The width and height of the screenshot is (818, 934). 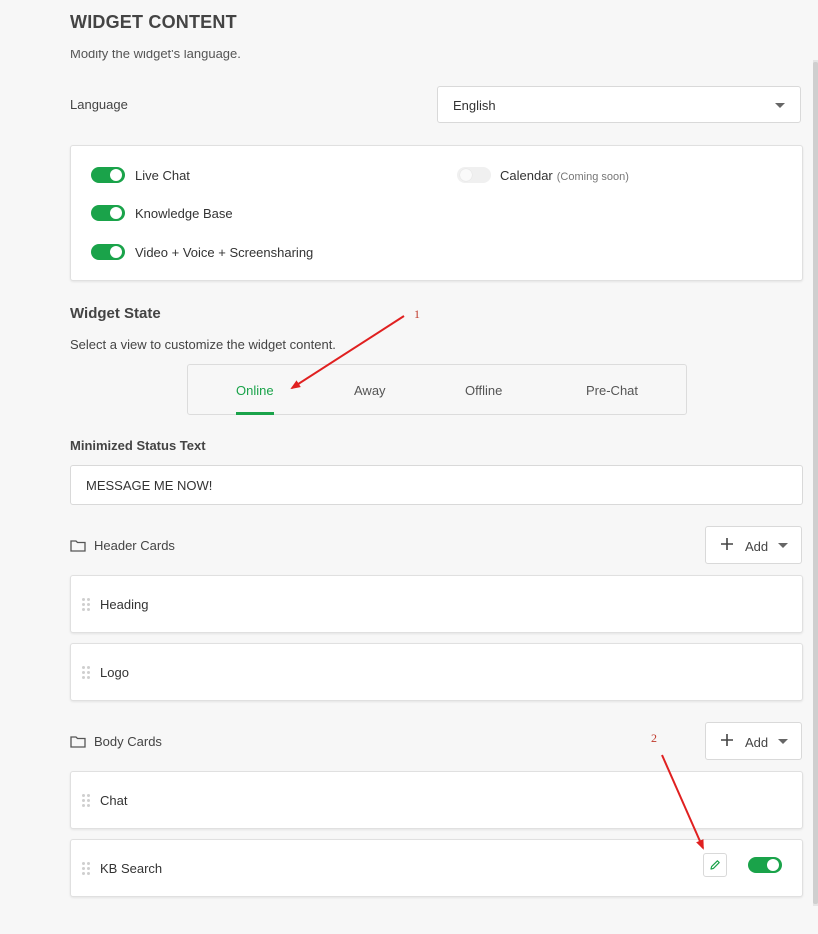 What do you see at coordinates (483, 390) in the screenshot?
I see `tab-offline: Offline` at bounding box center [483, 390].